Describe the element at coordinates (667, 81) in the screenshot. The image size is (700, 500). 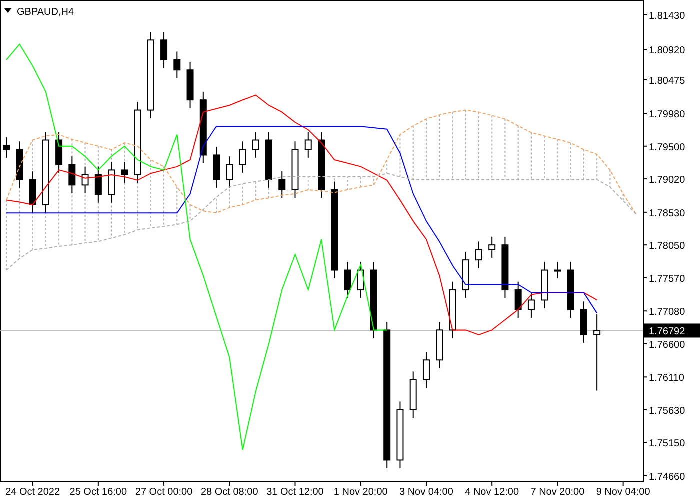
I see `y-axis-tick-label: 1.80475` at that location.